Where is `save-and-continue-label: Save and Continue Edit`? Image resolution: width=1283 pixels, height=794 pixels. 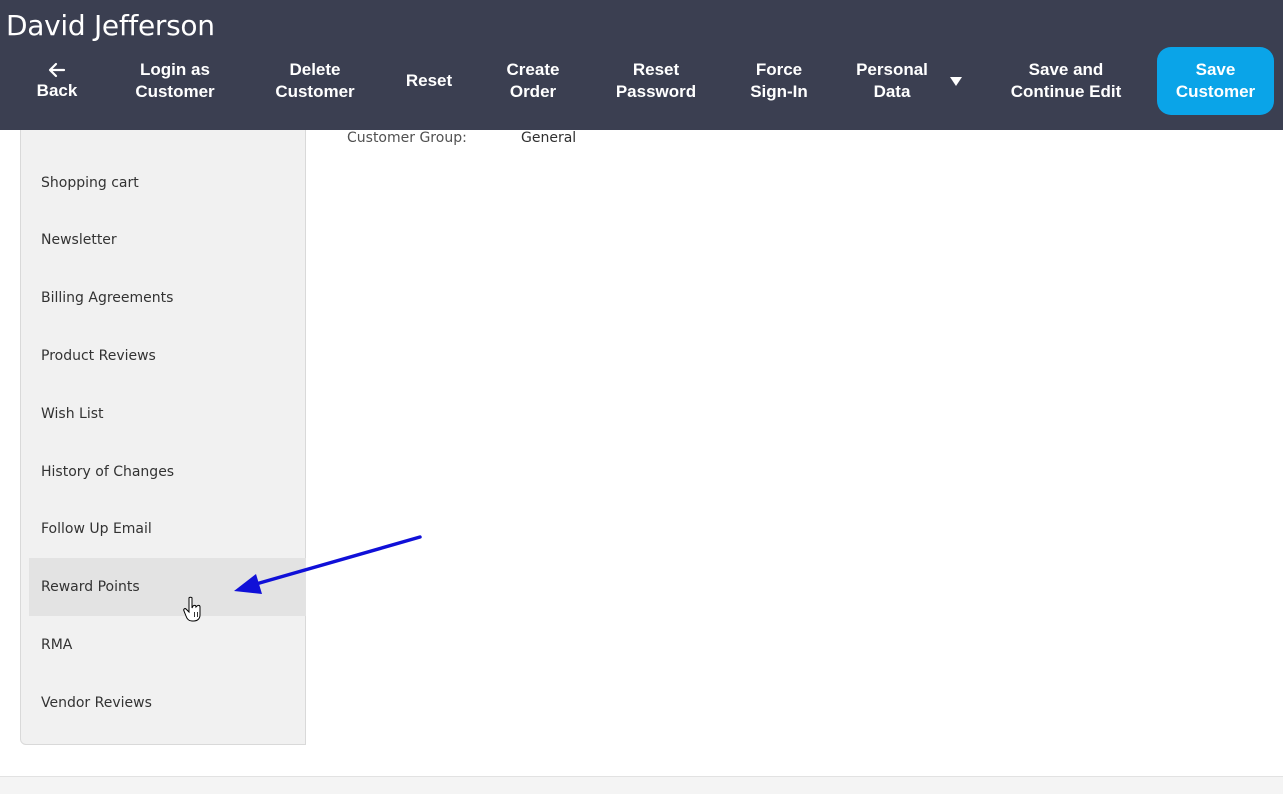
save-and-continue-label: Save and Continue Edit is located at coordinates (1066, 80).